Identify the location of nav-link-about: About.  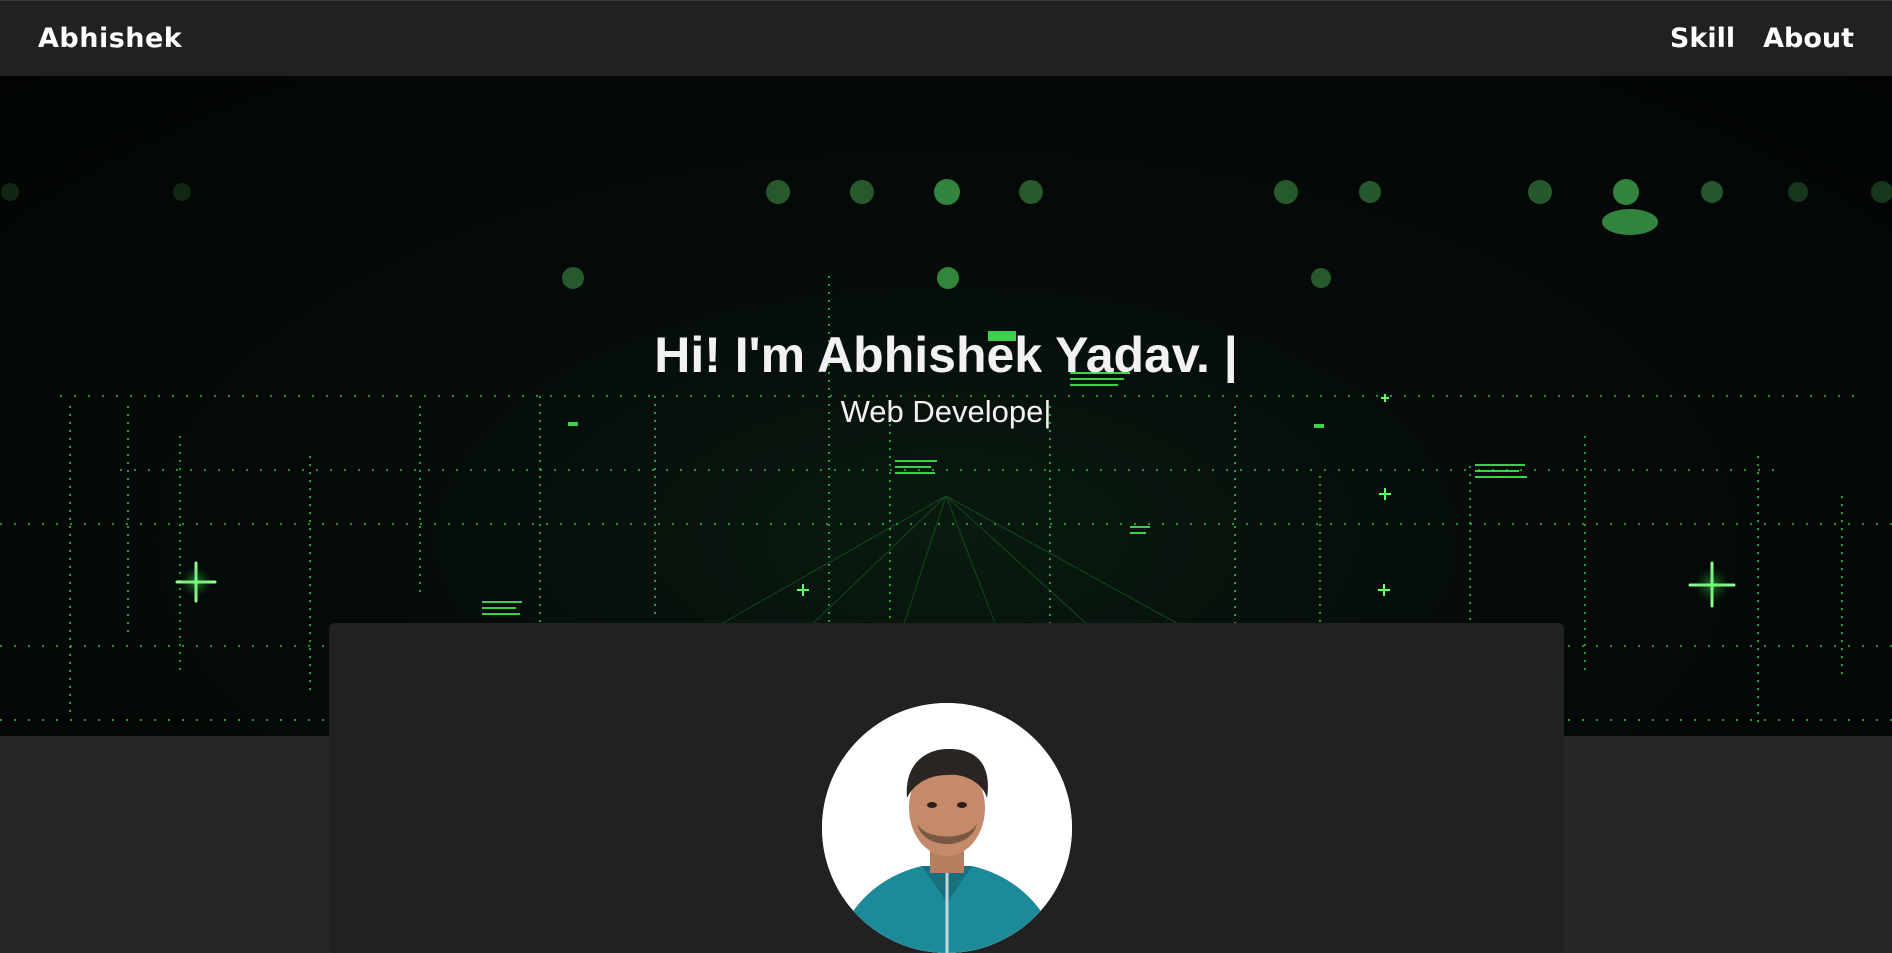
(1808, 38).